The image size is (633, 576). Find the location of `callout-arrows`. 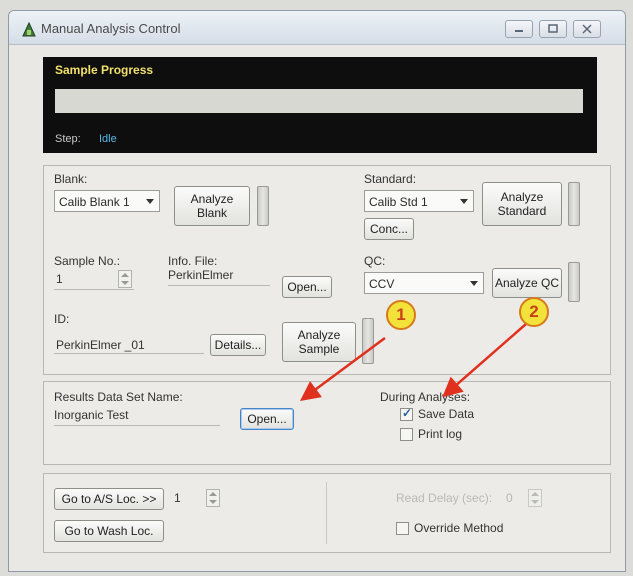

callout-arrows is located at coordinates (413, 362).